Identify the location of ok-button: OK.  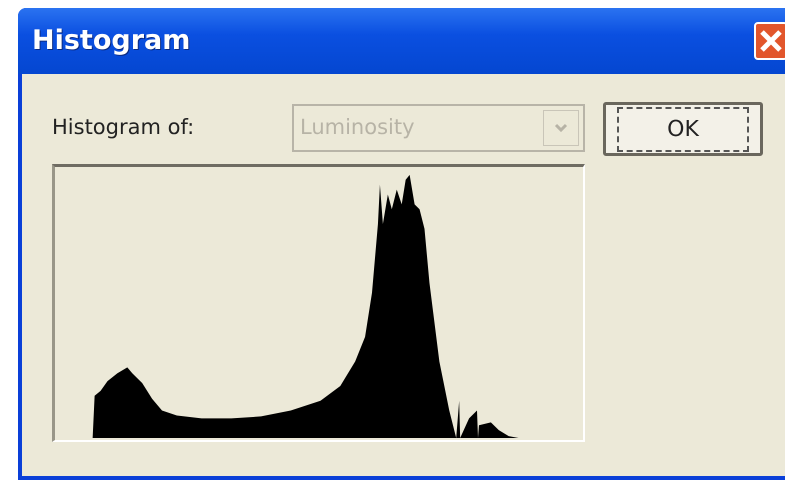
(683, 129).